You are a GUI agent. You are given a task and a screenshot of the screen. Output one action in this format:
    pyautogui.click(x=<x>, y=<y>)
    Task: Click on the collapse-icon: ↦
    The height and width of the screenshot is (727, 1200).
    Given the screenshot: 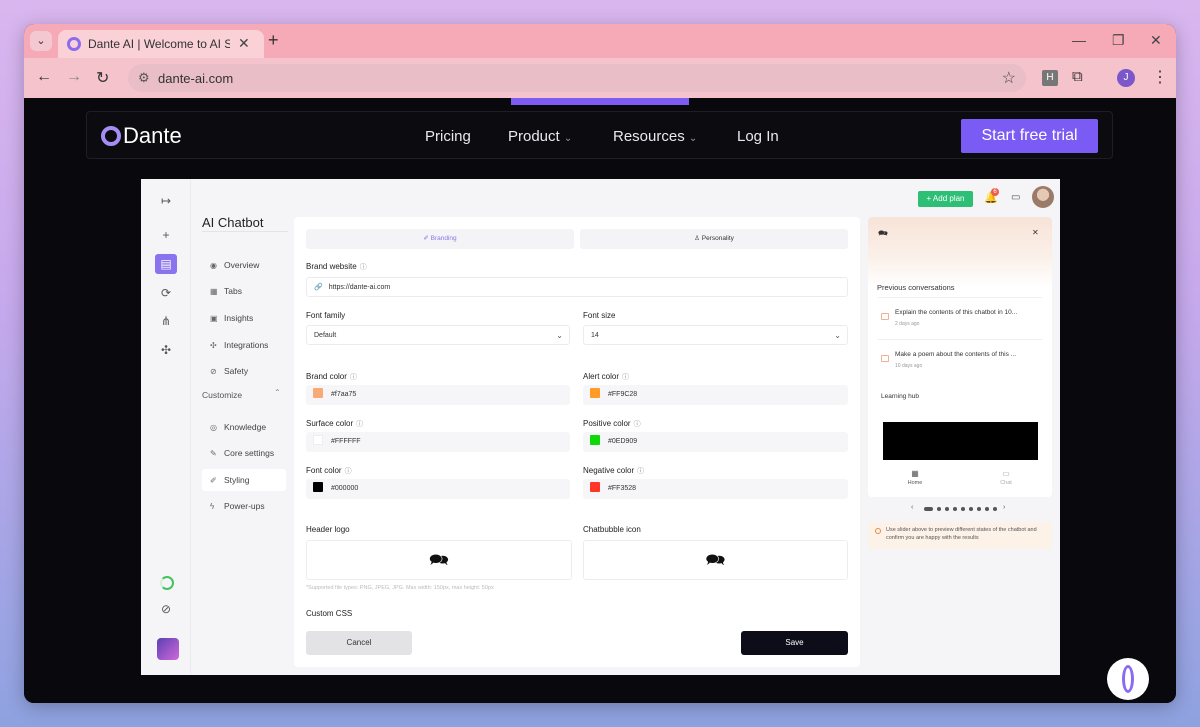 What is the action you would take?
    pyautogui.click(x=166, y=201)
    